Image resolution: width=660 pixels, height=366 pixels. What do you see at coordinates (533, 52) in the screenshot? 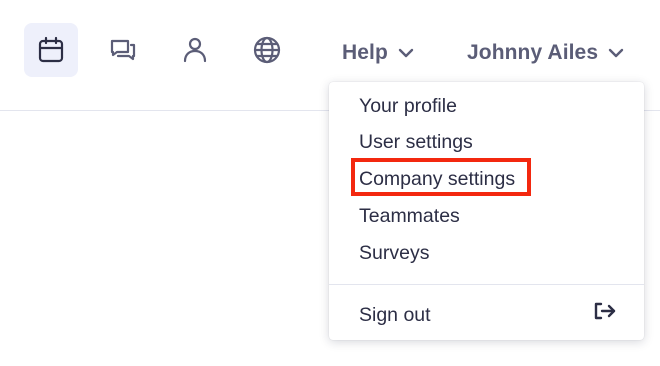
I see `user-menu-label: Johnny Ailes` at bounding box center [533, 52].